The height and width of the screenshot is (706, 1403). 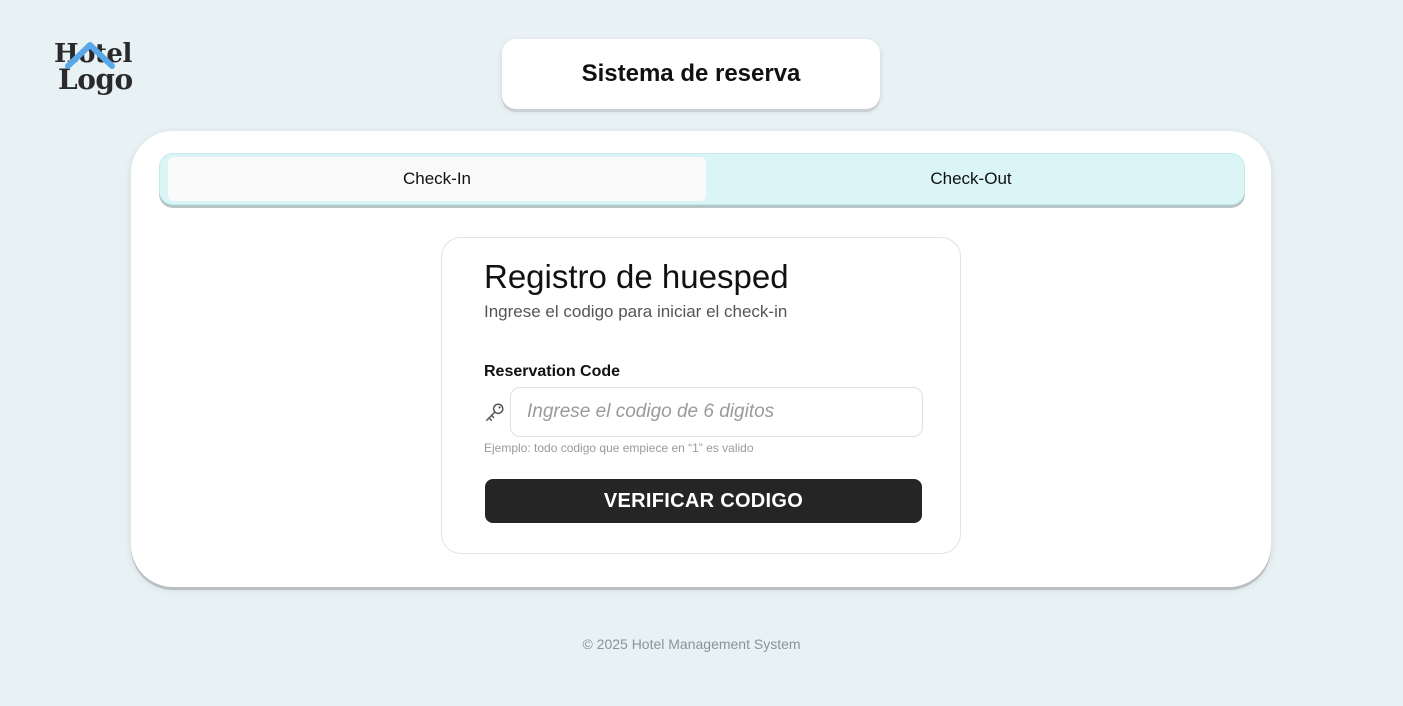 What do you see at coordinates (636, 276) in the screenshot?
I see `form-title: Registro de huesped` at bounding box center [636, 276].